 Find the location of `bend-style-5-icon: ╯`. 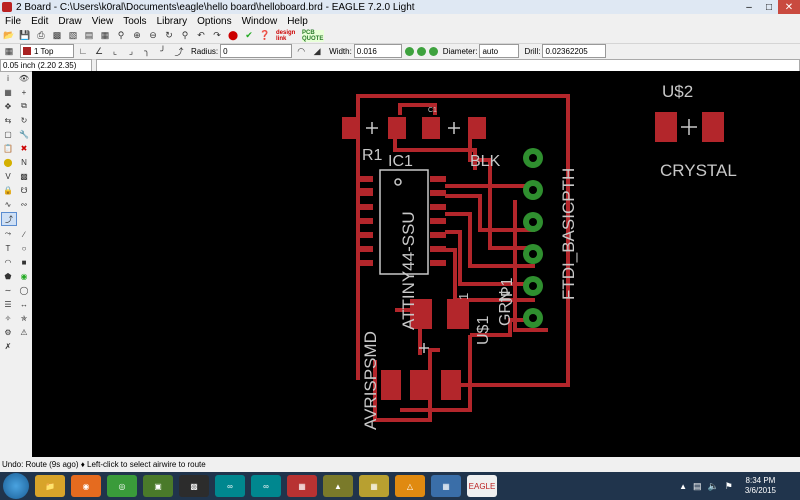

bend-style-5-icon: ╯ is located at coordinates (163, 51).